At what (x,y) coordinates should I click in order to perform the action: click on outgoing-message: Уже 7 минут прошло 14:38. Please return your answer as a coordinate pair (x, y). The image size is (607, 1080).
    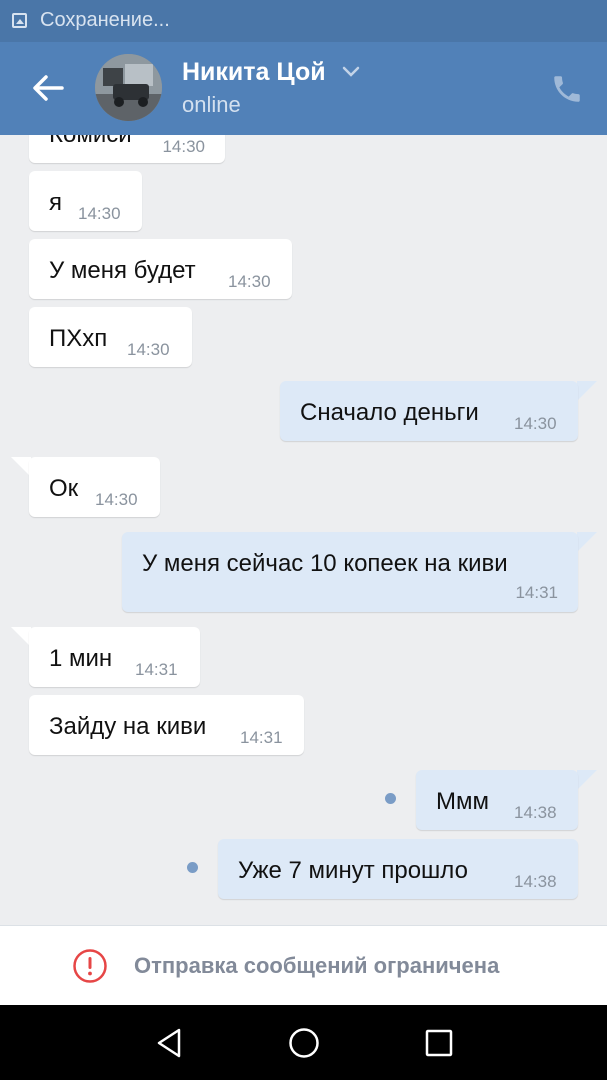
    Looking at the image, I should click on (398, 869).